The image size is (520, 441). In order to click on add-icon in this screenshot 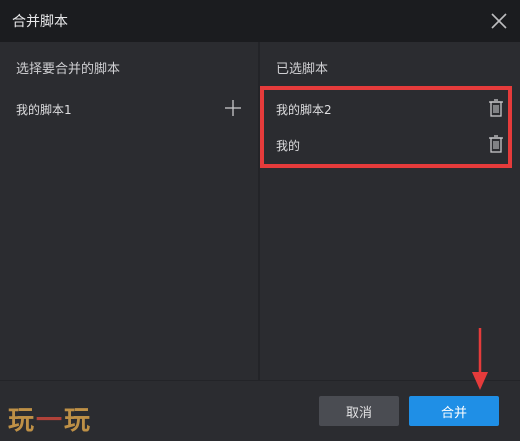, I will do `click(233, 108)`.